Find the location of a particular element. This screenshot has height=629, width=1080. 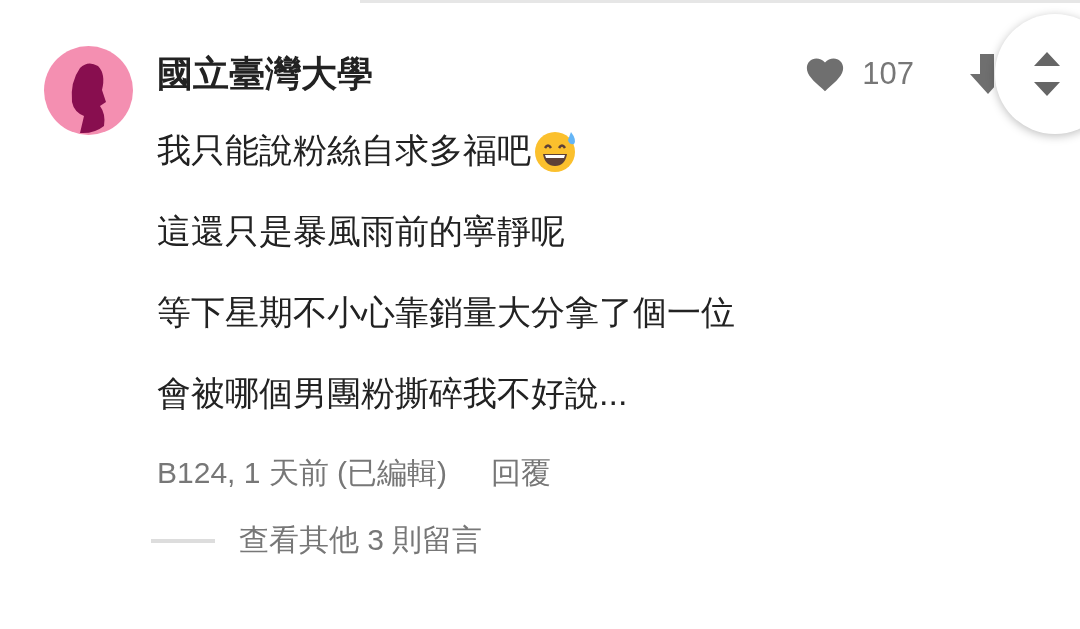

comment-line: 我只能說粉絲自求多福吧 is located at coordinates (344, 150).